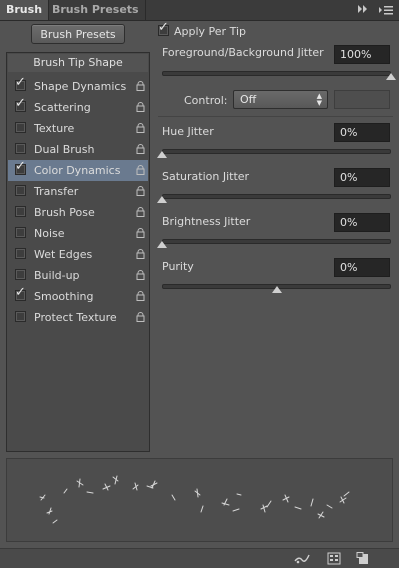 Image resolution: width=399 pixels, height=568 pixels. I want to click on control-select-value: Off, so click(248, 99).